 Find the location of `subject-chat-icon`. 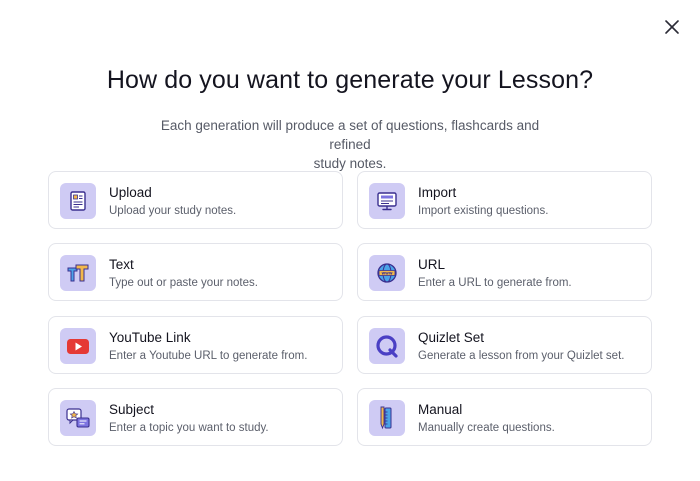

subject-chat-icon is located at coordinates (78, 418).